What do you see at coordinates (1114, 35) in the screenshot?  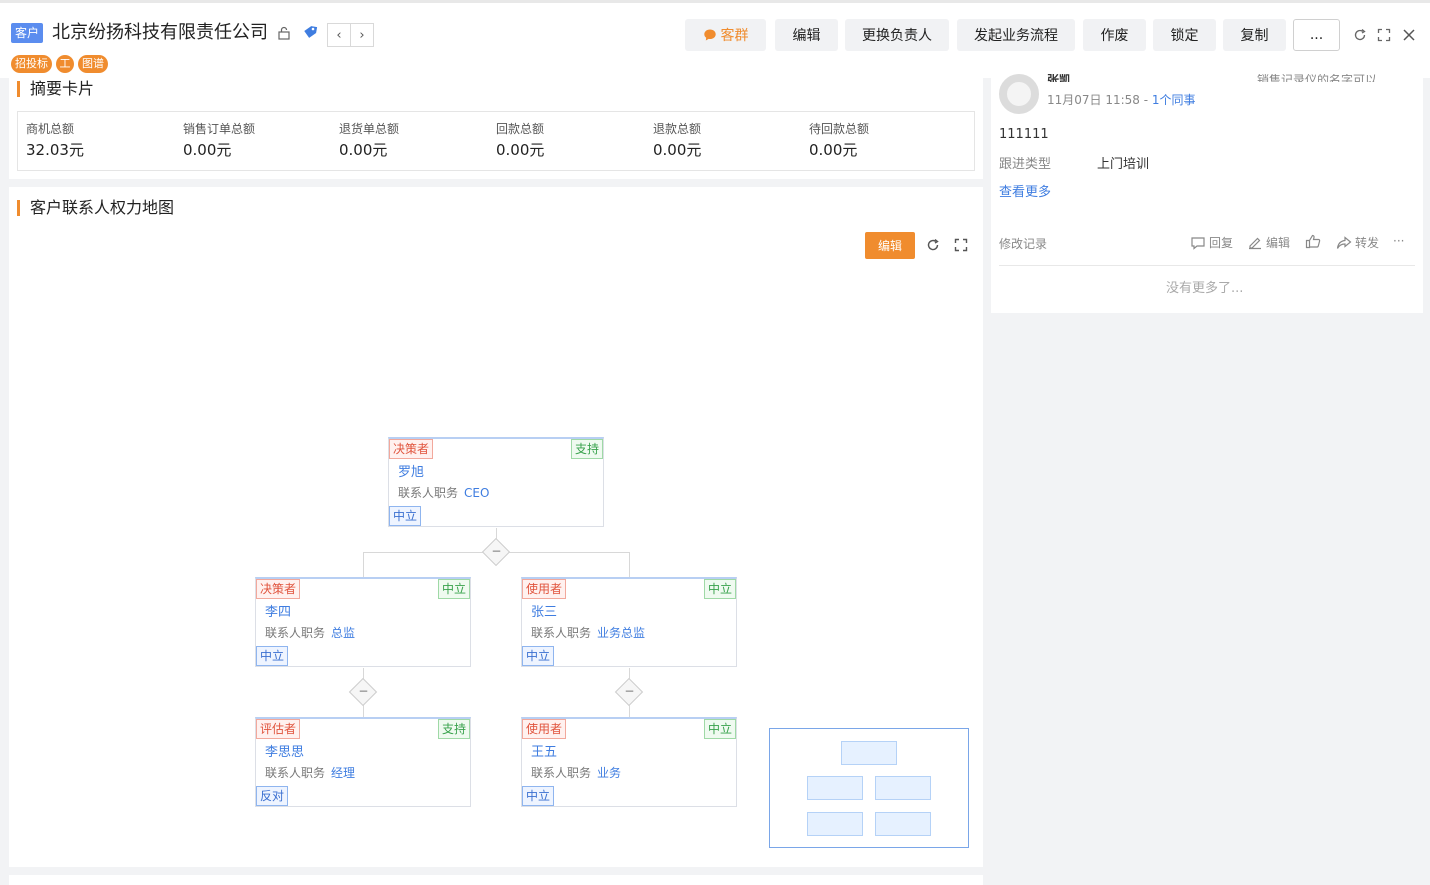 I see `void-button: 作废` at bounding box center [1114, 35].